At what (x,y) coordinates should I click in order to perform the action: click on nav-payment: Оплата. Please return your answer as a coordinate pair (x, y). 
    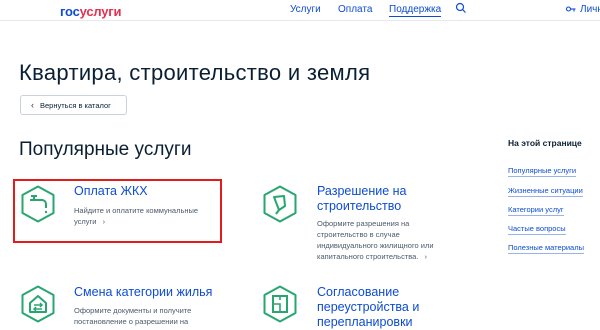
    Looking at the image, I should click on (355, 9).